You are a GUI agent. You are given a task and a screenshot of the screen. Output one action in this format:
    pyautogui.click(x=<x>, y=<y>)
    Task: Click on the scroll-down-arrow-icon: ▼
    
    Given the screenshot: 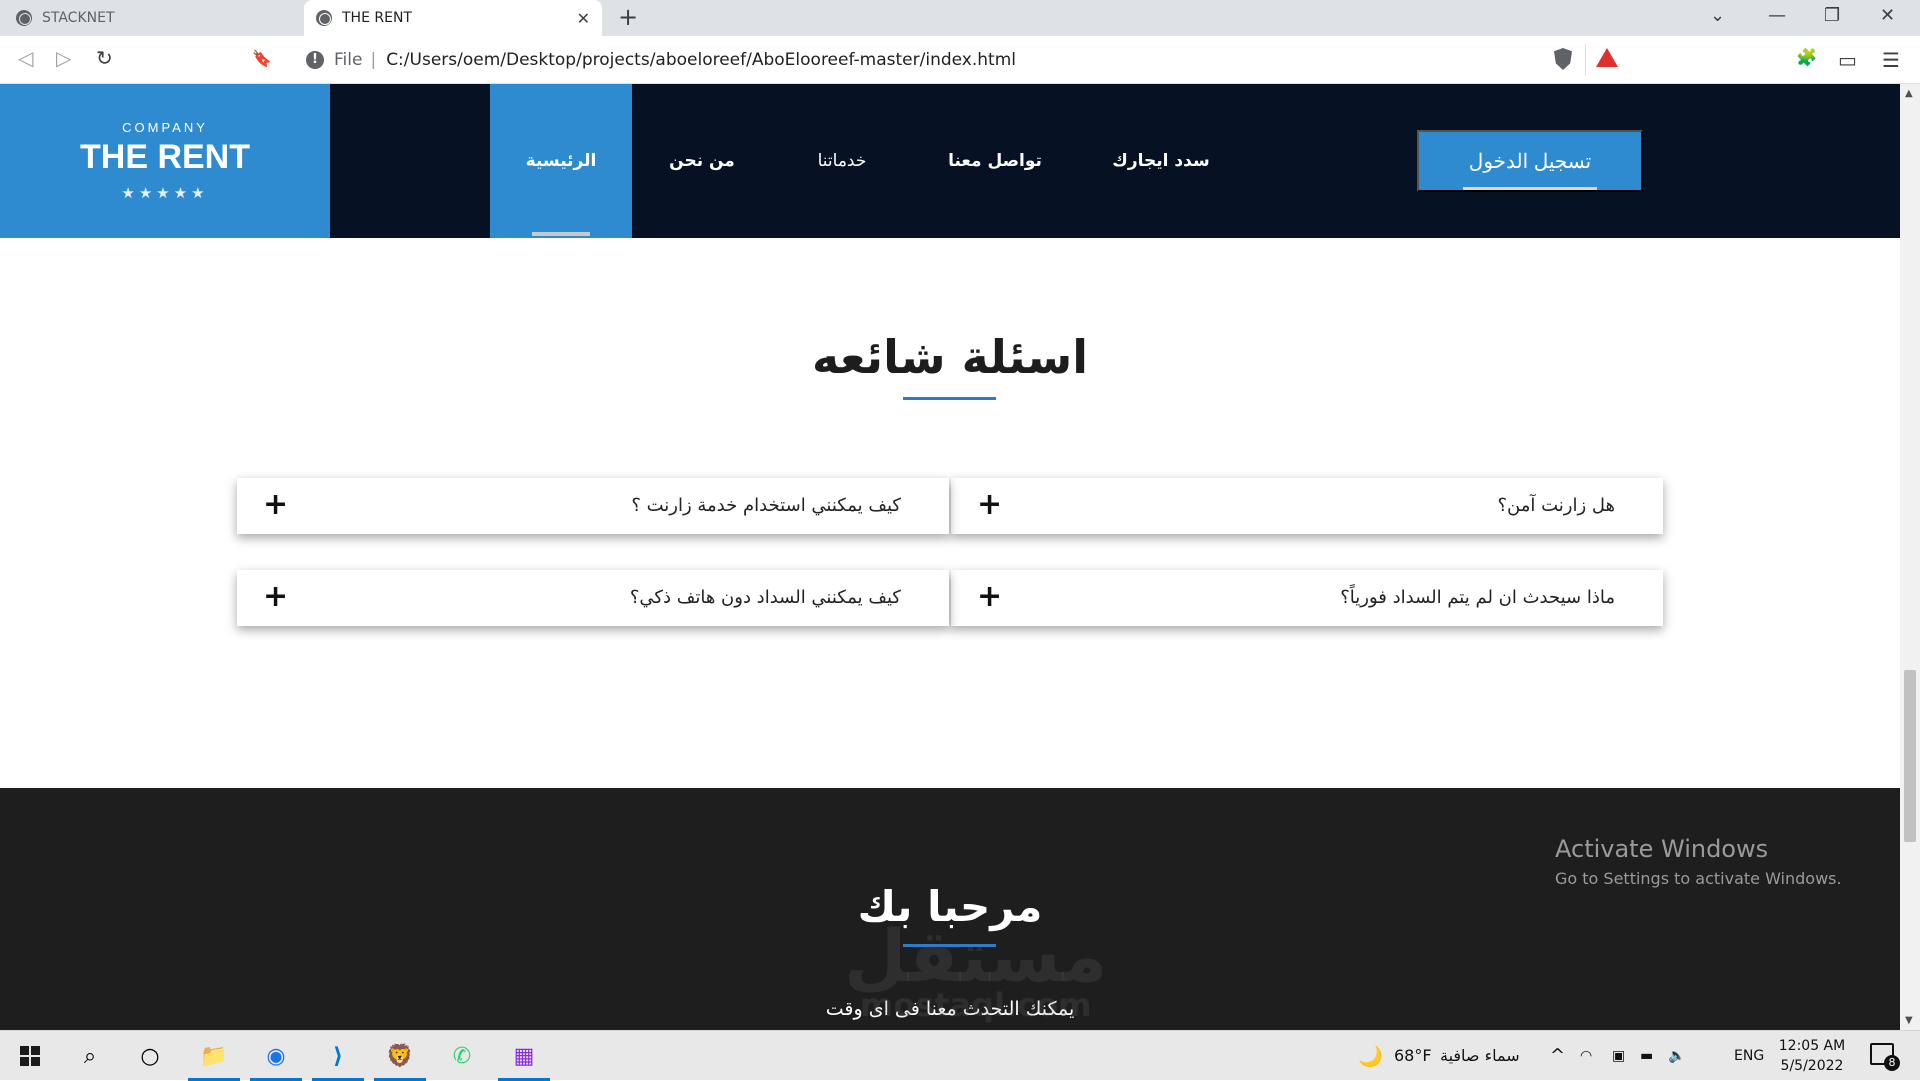 What is the action you would take?
    pyautogui.click(x=1909, y=1020)
    